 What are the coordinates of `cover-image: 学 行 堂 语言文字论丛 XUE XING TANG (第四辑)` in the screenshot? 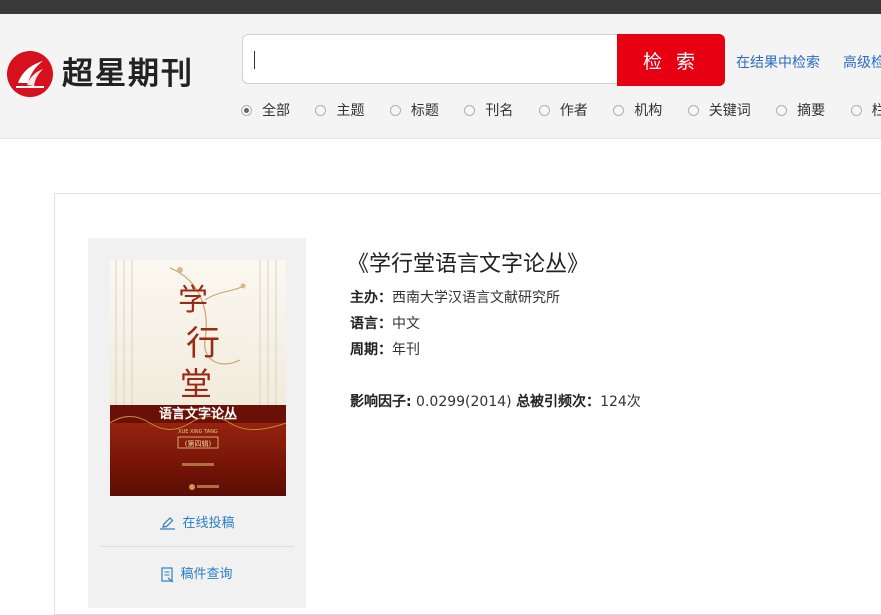 It's located at (198, 378).